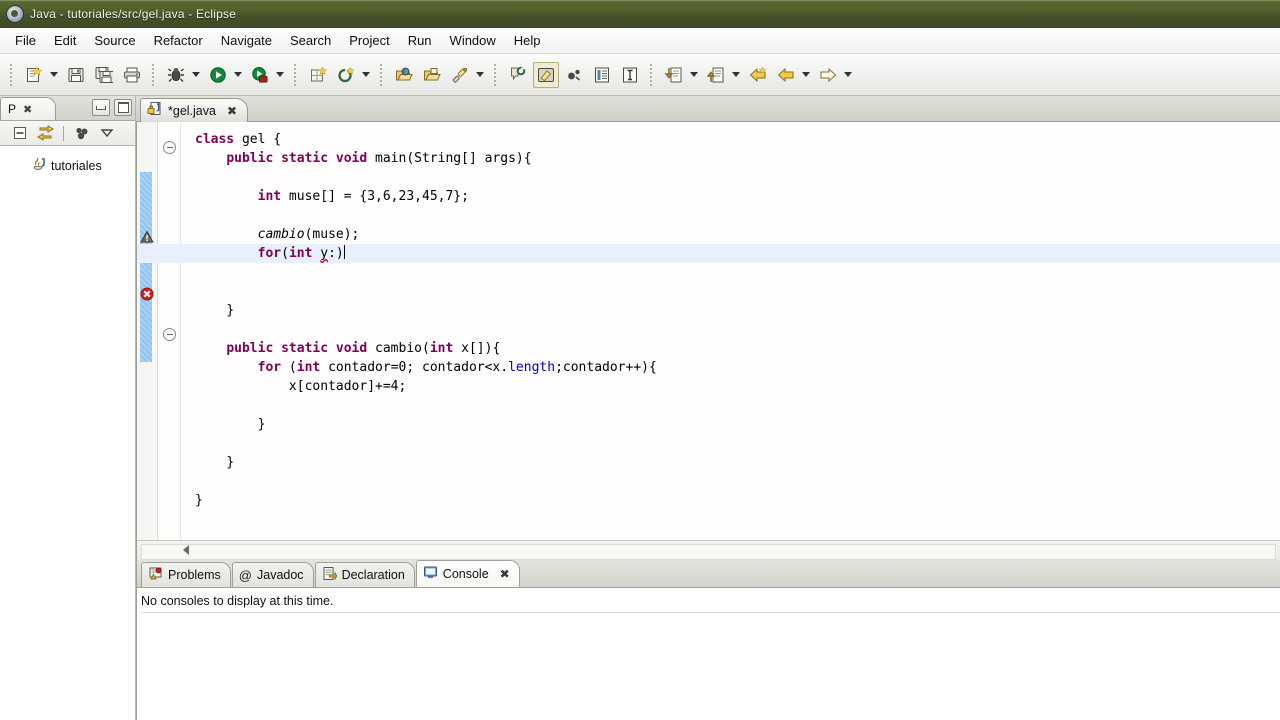 The height and width of the screenshot is (720, 1280). What do you see at coordinates (730, 348) in the screenshot?
I see `code-line: public static void cambio(int x[]){` at bounding box center [730, 348].